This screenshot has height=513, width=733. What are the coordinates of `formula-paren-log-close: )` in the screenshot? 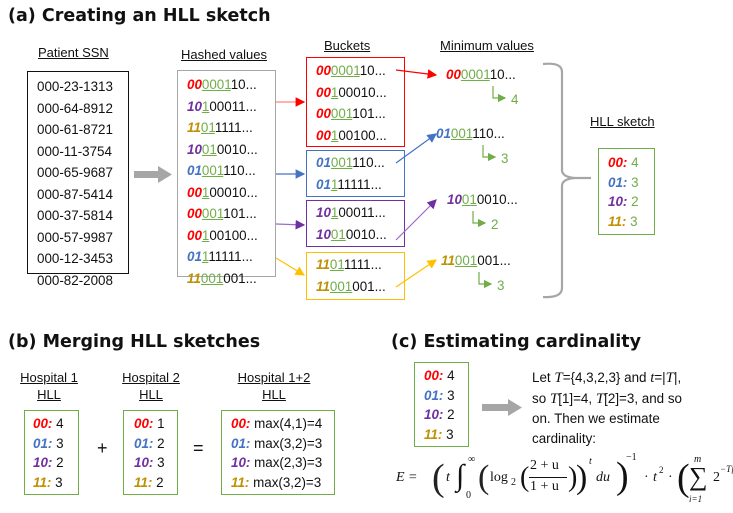 It's located at (582, 477).